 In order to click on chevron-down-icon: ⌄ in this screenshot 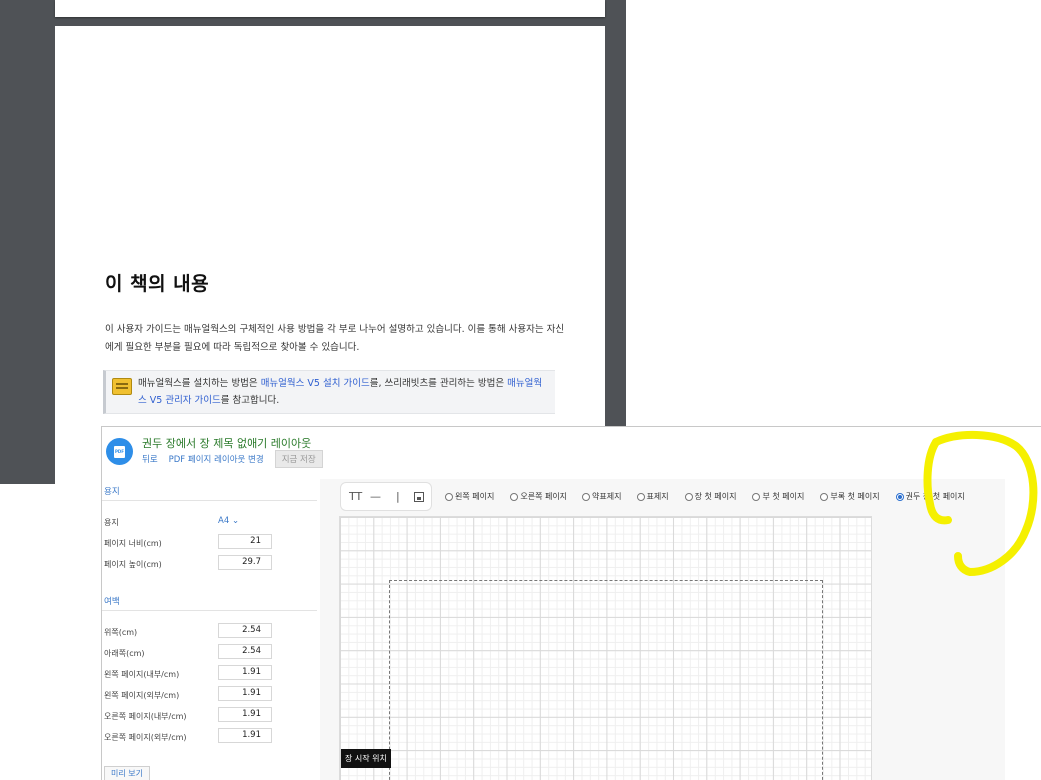, I will do `click(235, 521)`.